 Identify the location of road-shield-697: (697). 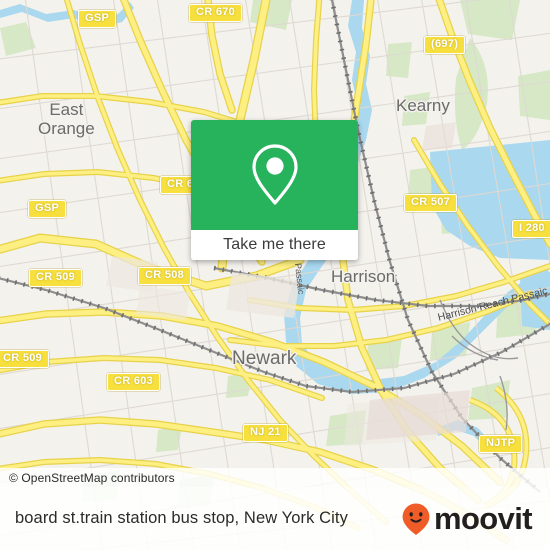
(445, 45).